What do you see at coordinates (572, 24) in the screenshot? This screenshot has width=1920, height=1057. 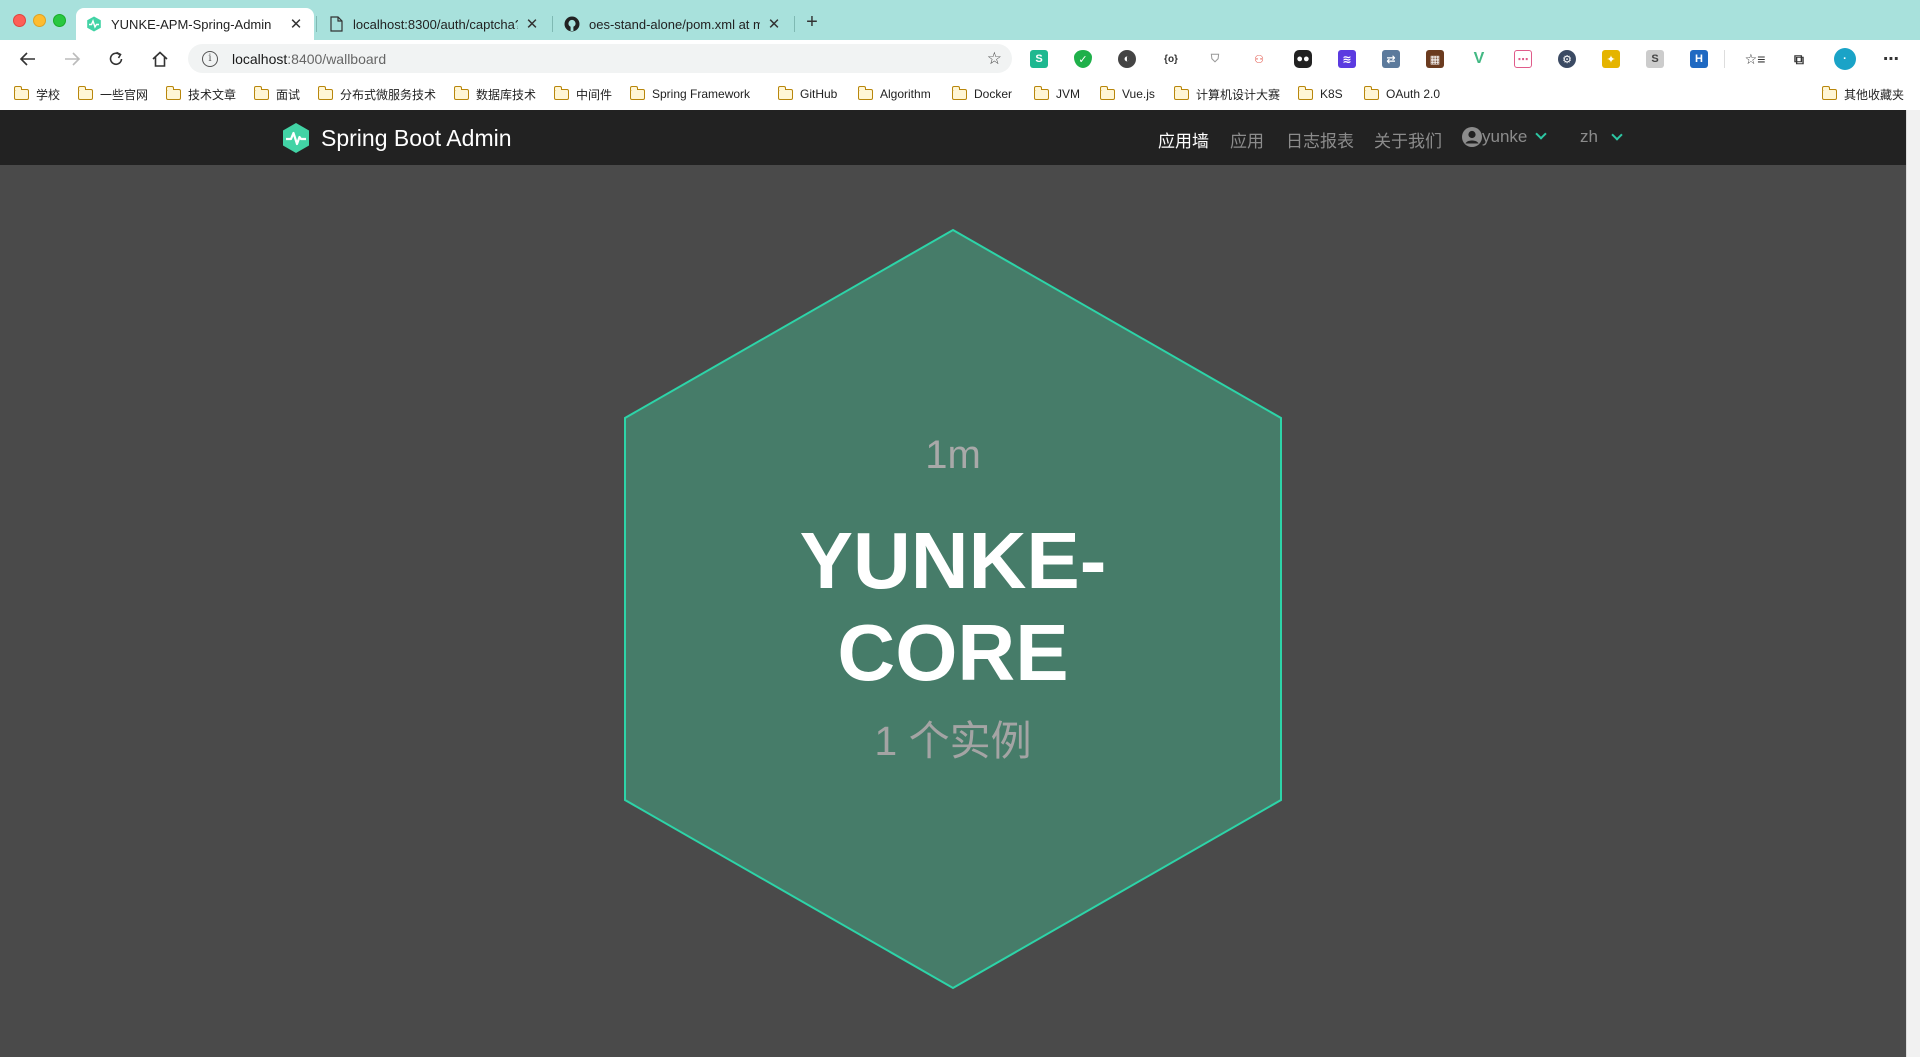 I see `github-icon` at bounding box center [572, 24].